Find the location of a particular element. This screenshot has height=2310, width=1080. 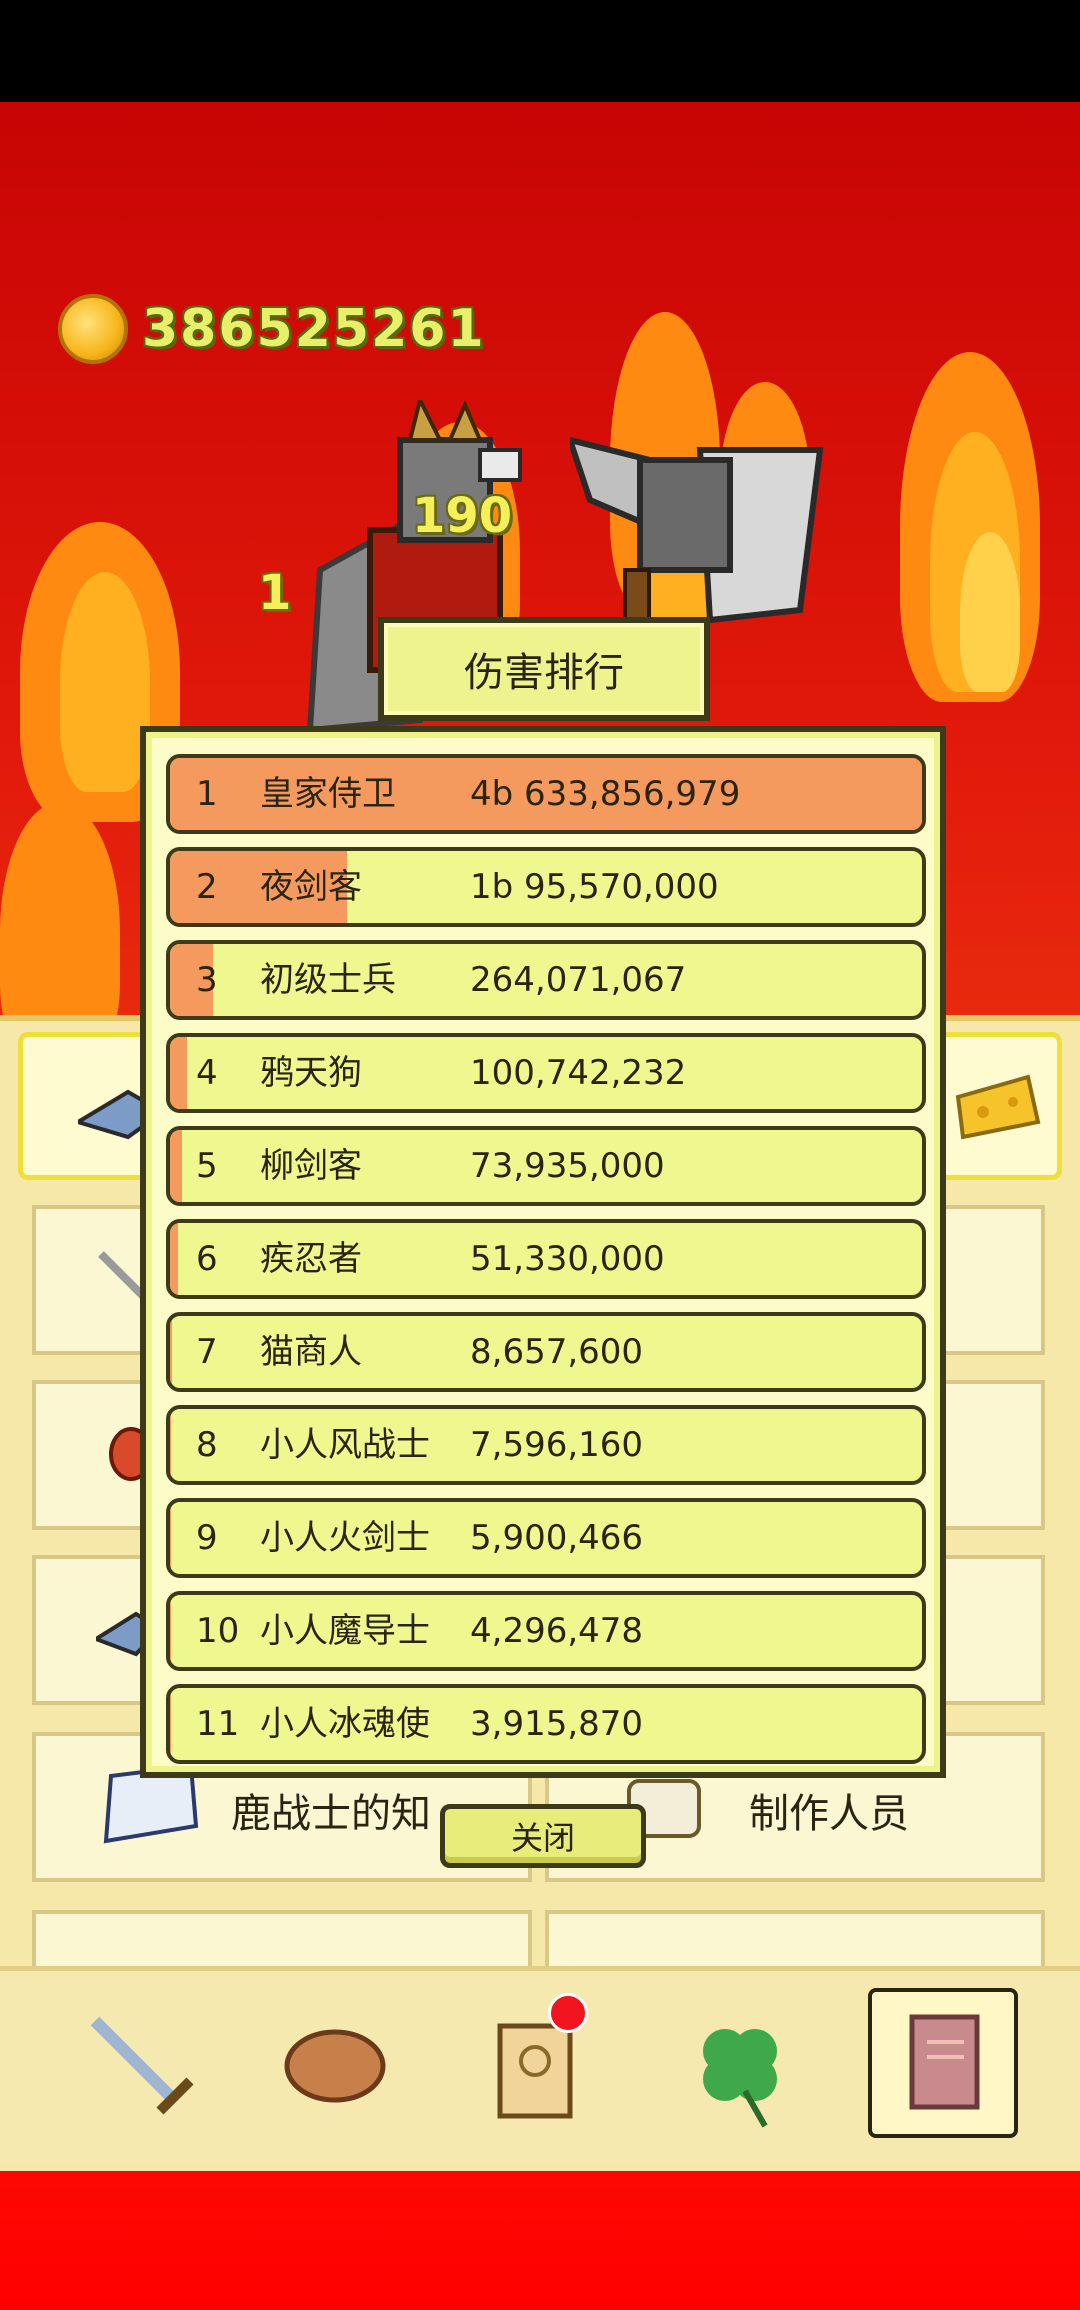

rank-number: 6 is located at coordinates (207, 1259).